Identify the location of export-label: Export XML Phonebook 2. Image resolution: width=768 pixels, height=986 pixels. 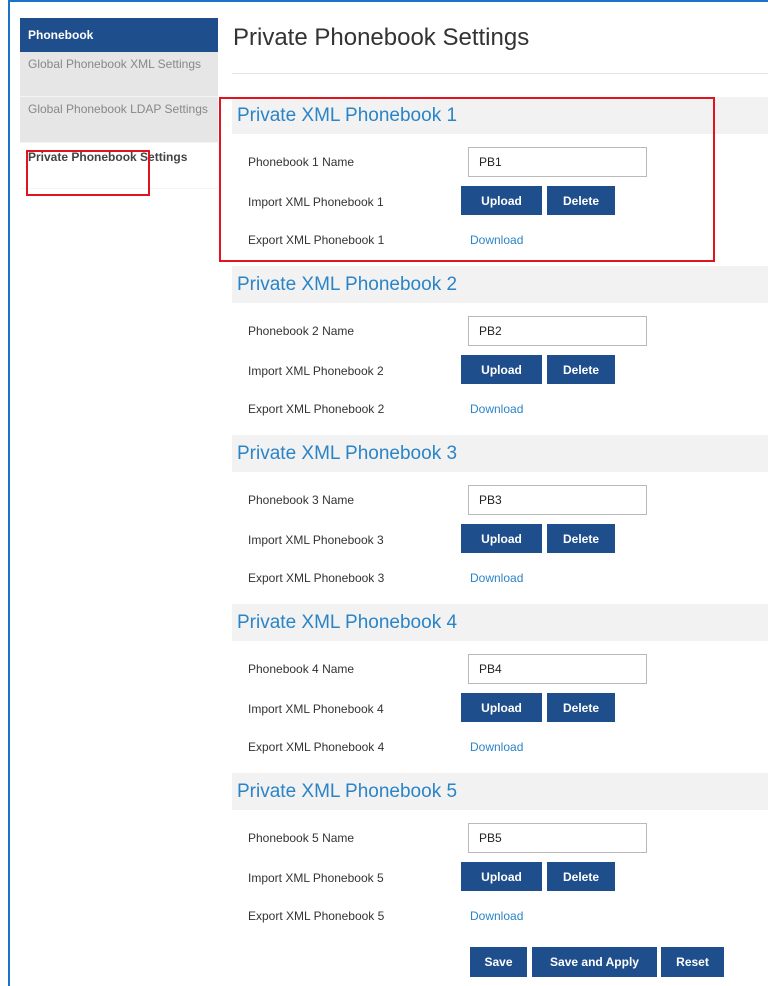
(316, 409).